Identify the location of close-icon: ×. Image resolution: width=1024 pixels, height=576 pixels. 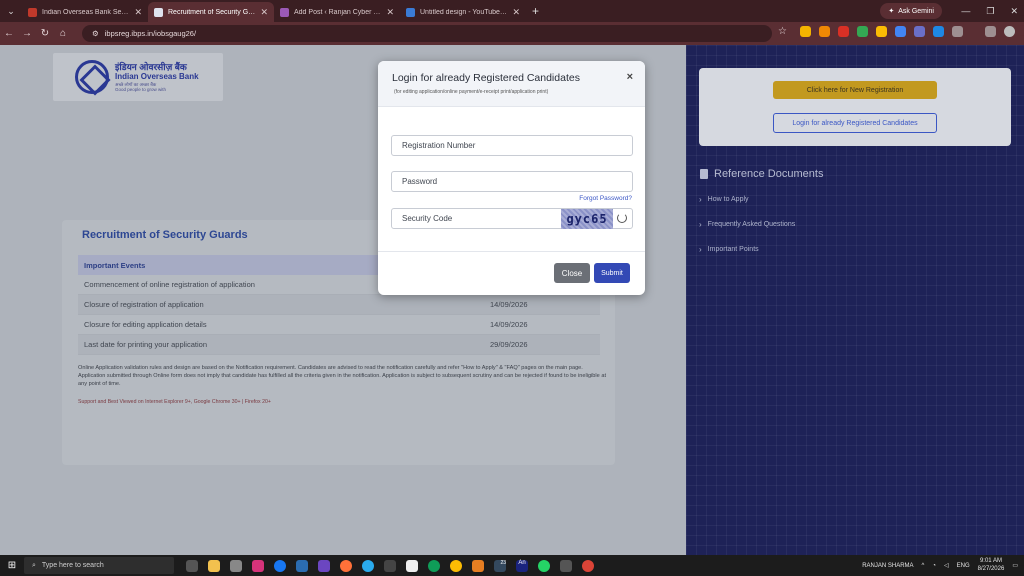
(630, 77).